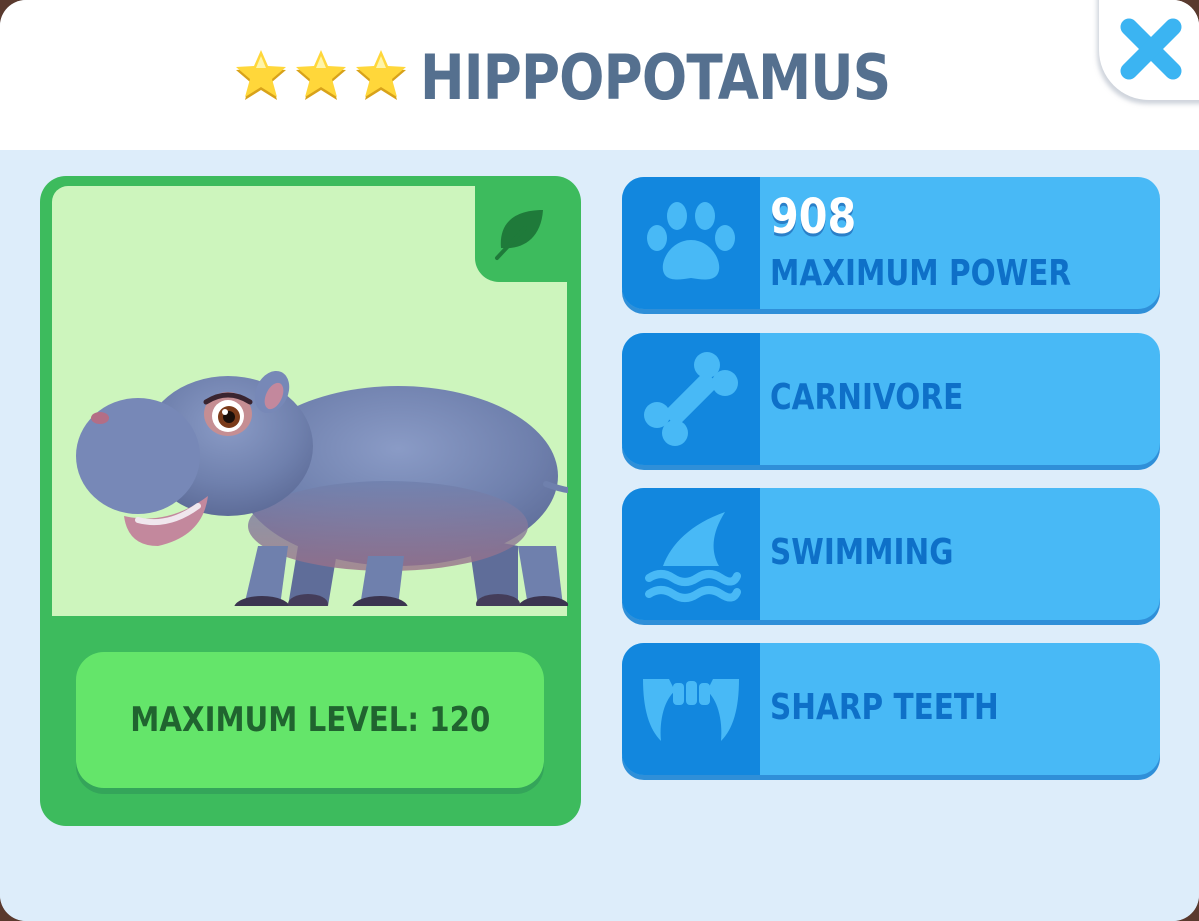 Image resolution: width=1199 pixels, height=921 pixels. I want to click on stat-label: SHARP TEETH, so click(884, 707).